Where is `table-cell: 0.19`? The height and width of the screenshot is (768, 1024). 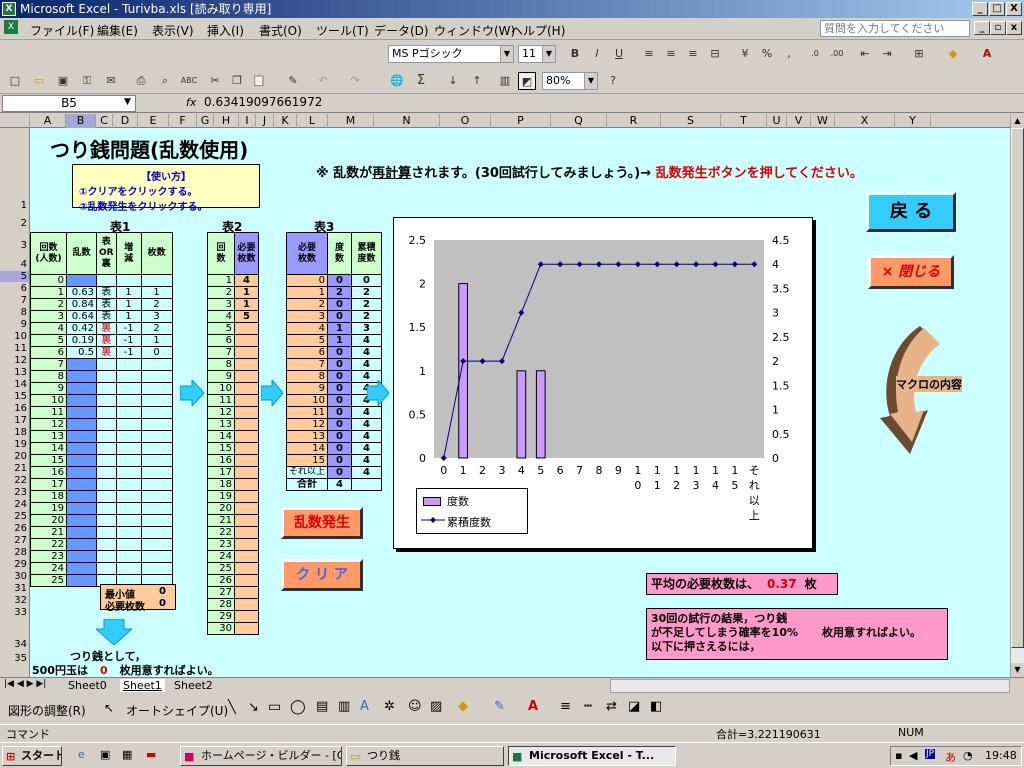 table-cell: 0.19 is located at coordinates (81, 340).